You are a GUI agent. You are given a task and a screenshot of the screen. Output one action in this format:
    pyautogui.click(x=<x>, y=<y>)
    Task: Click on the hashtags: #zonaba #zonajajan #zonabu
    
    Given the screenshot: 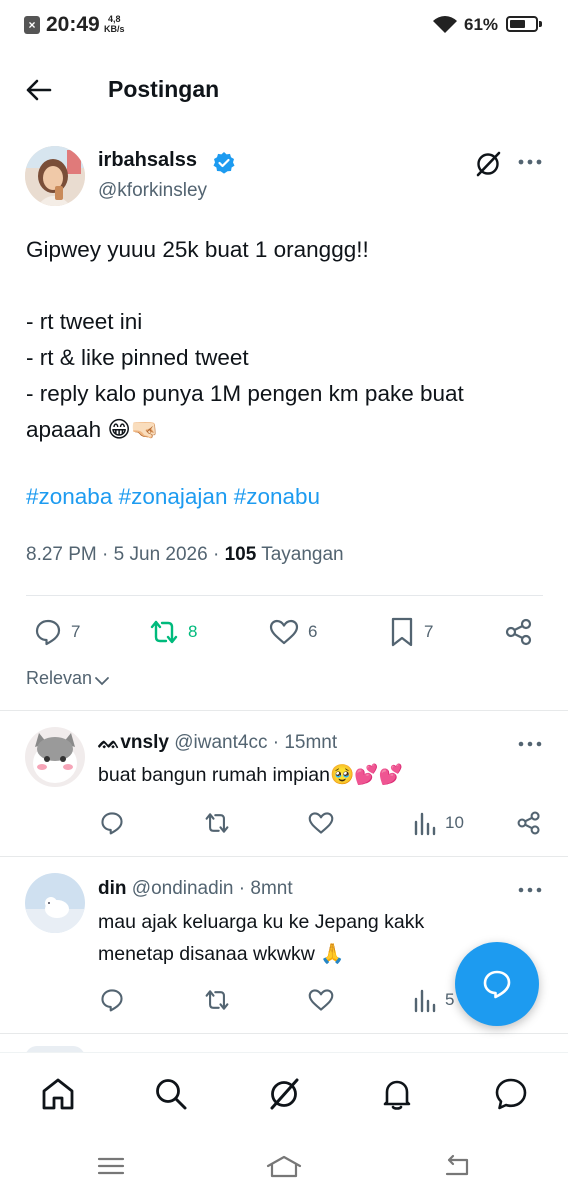 What is the action you would take?
    pyautogui.click(x=173, y=497)
    